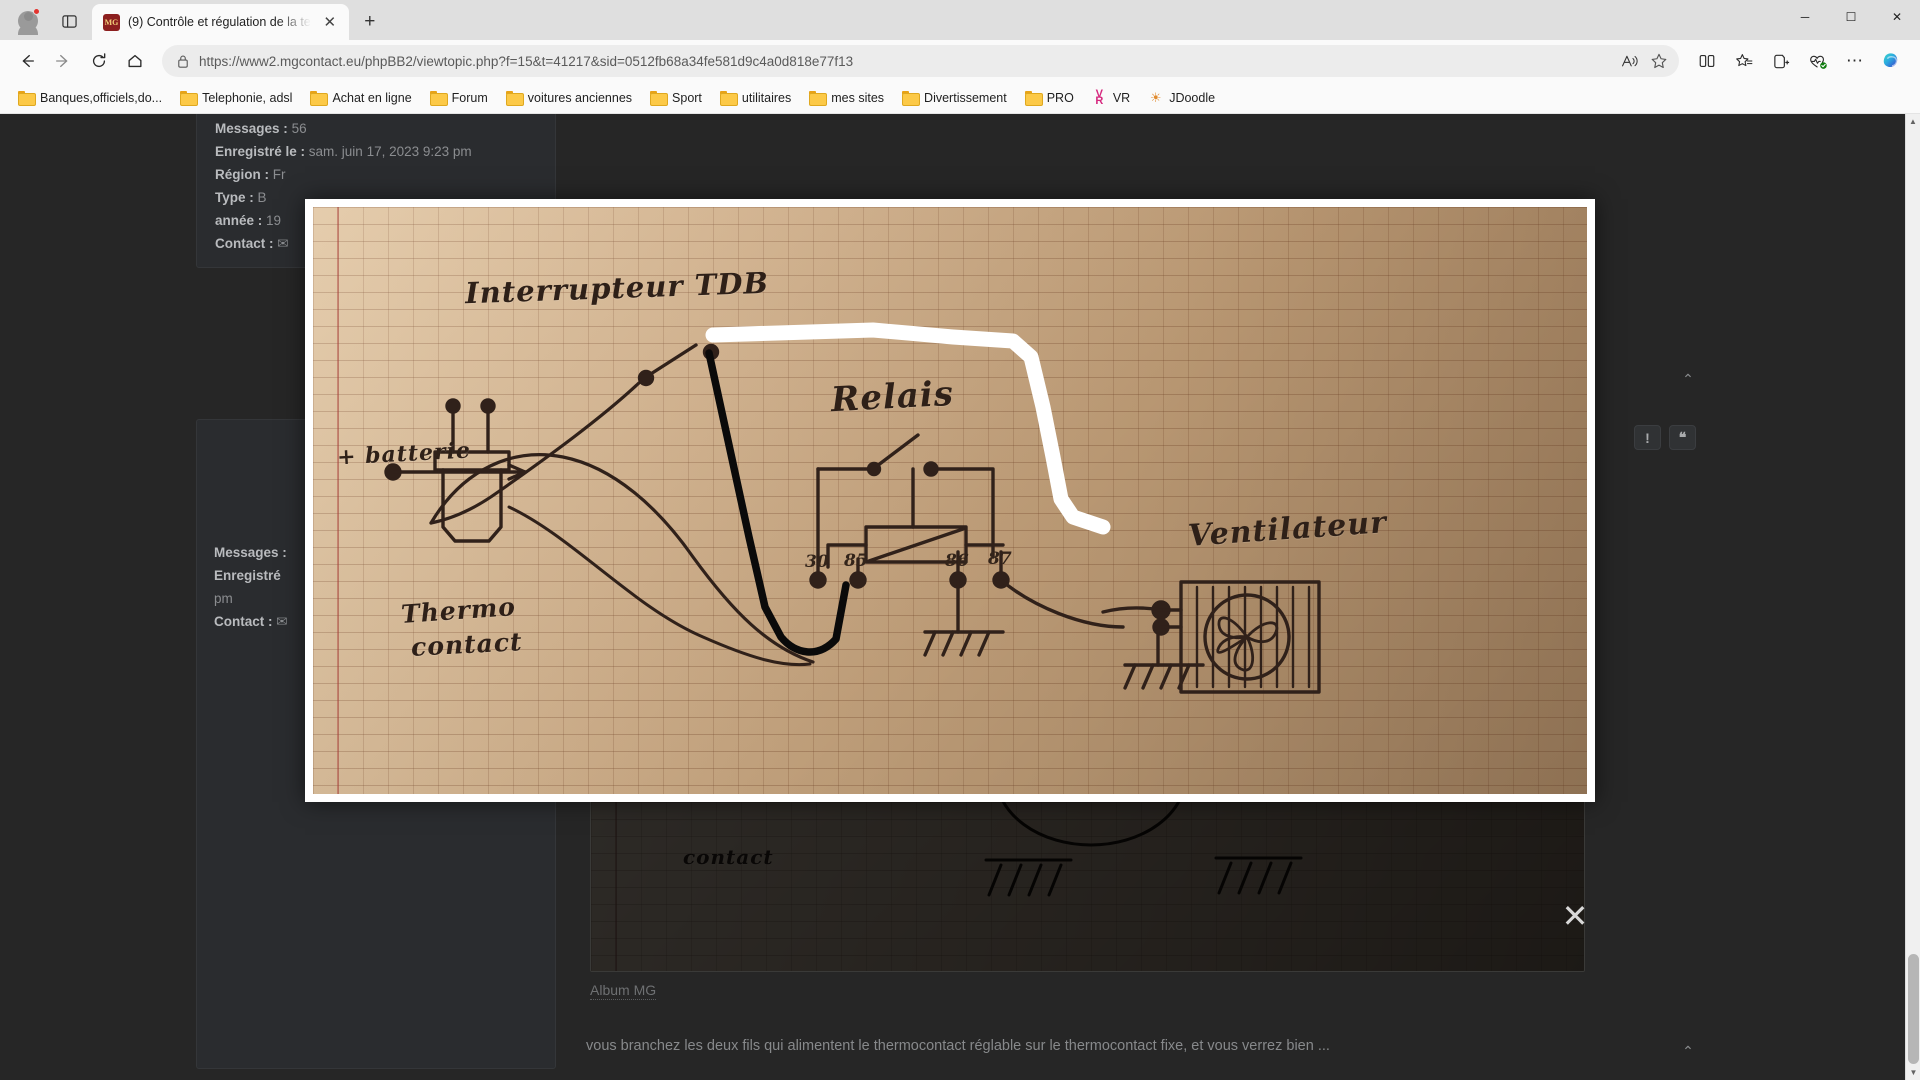  I want to click on author-region: Région : Fr, so click(385, 174).